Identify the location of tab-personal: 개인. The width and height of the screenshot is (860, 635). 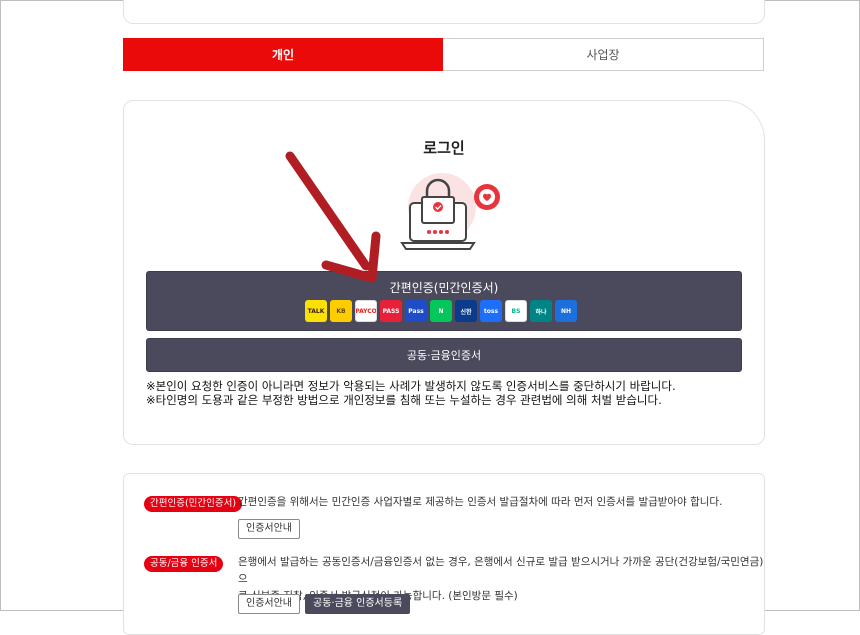
(283, 54).